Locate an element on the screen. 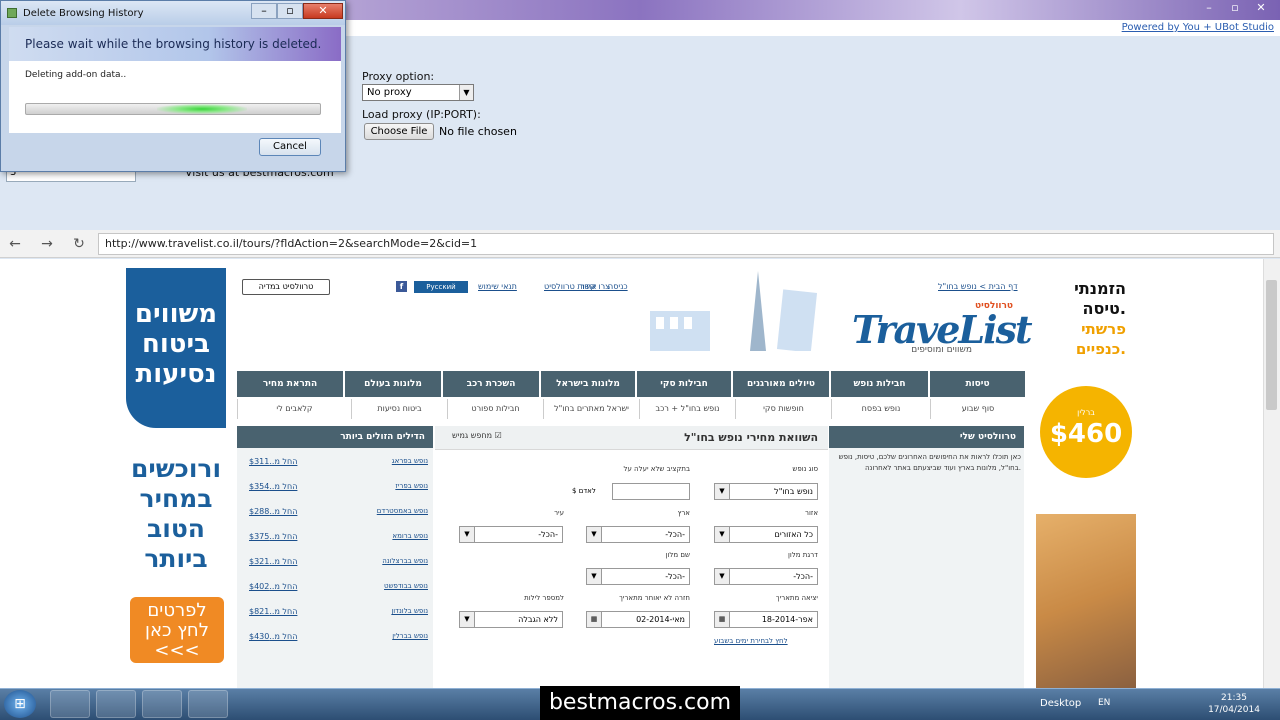 This screenshot has height=720, width=1280. breadcrumb: דף הבית > נופש בחו"ל is located at coordinates (978, 286).